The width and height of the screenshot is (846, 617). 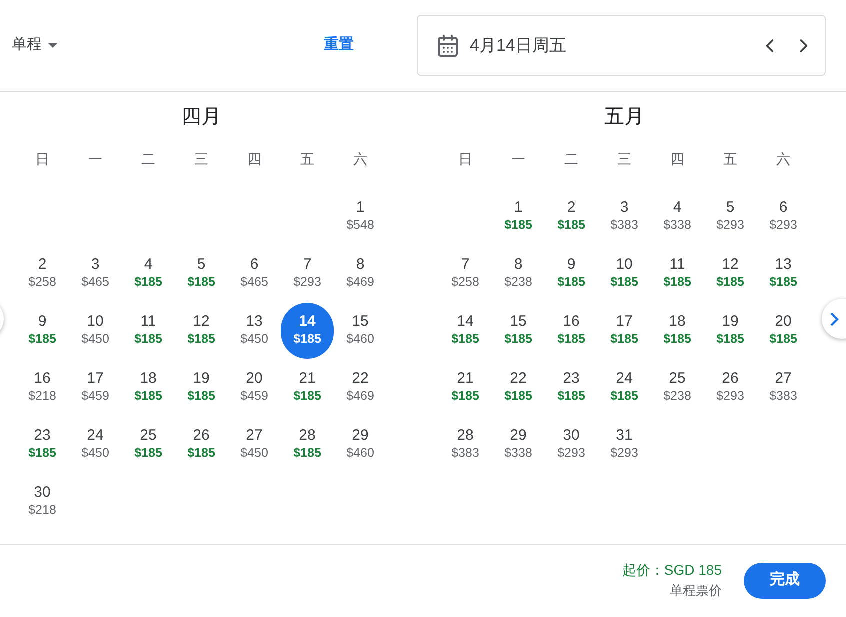 I want to click on month-title: 五月, so click(x=625, y=117).